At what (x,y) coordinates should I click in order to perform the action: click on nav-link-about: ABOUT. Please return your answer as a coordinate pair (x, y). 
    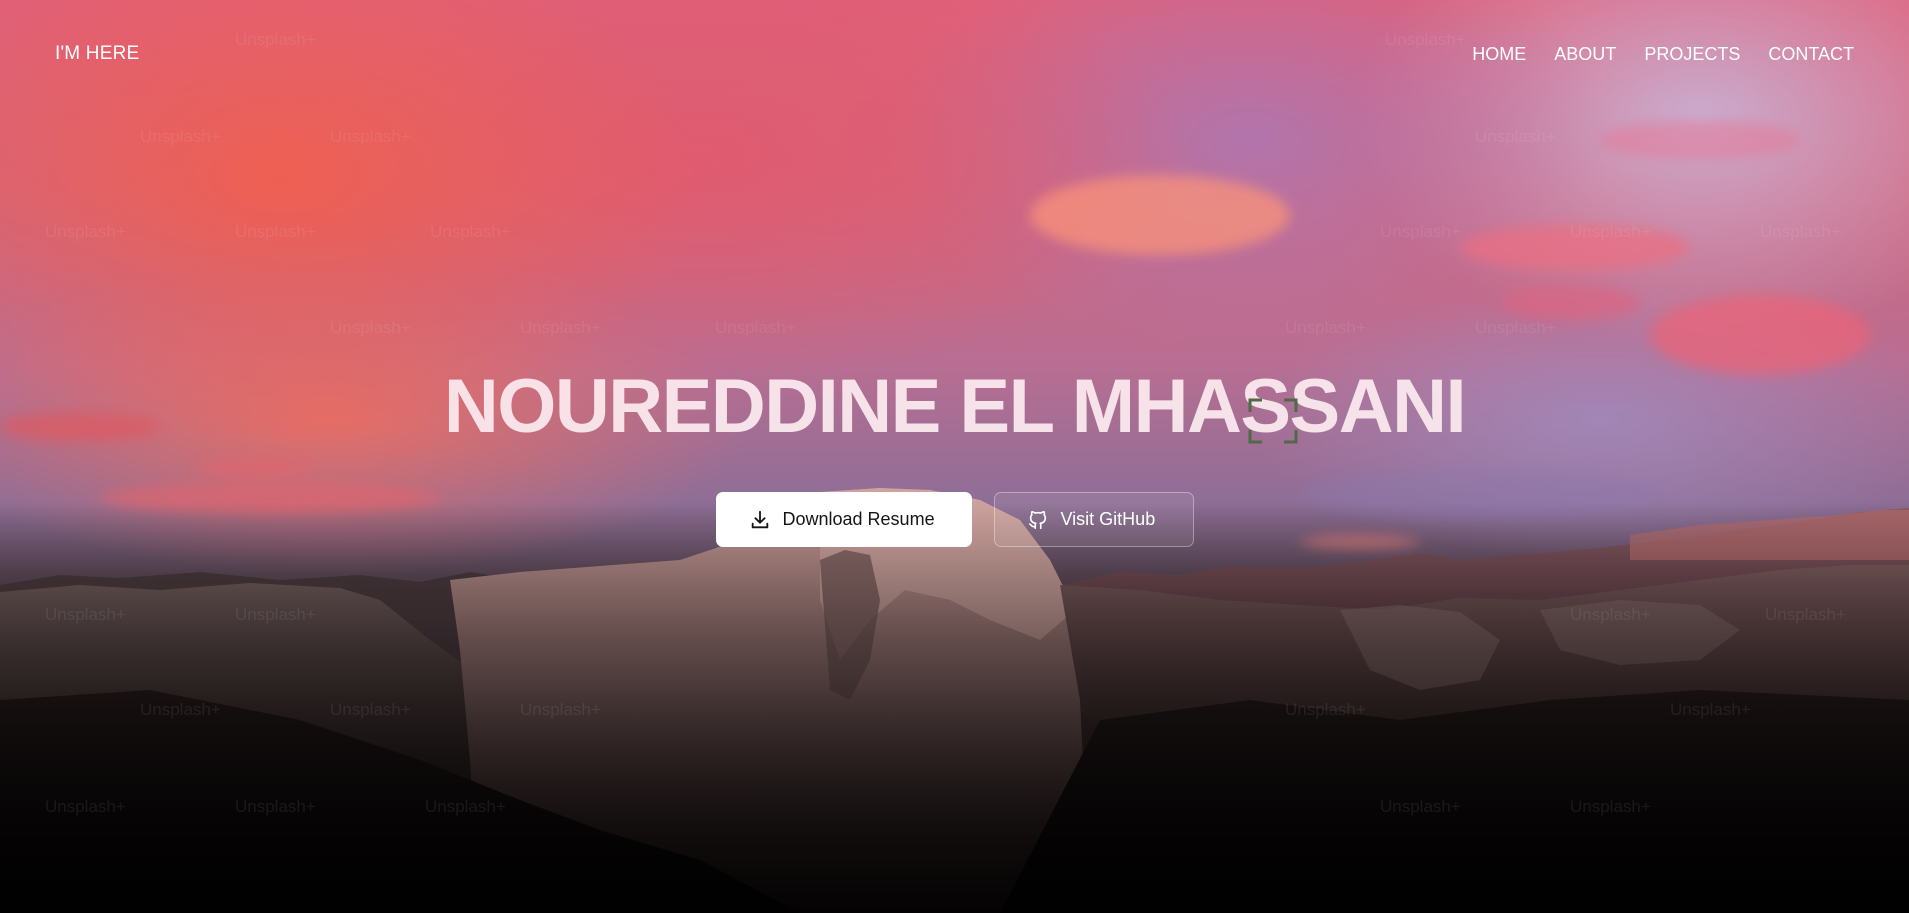
    Looking at the image, I should click on (1585, 54).